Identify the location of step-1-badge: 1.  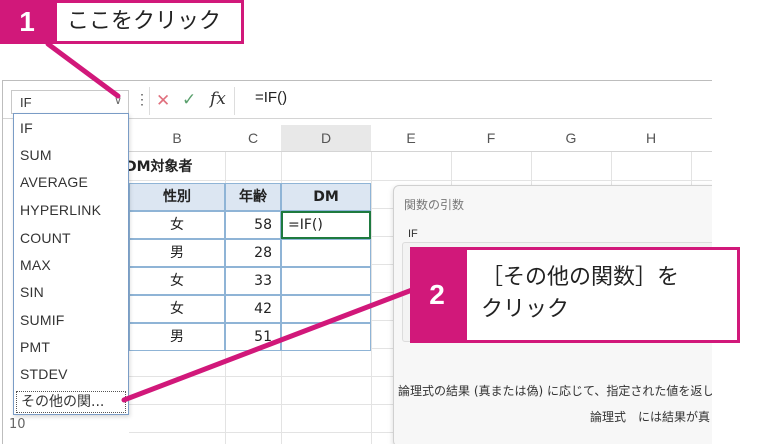
(27, 22).